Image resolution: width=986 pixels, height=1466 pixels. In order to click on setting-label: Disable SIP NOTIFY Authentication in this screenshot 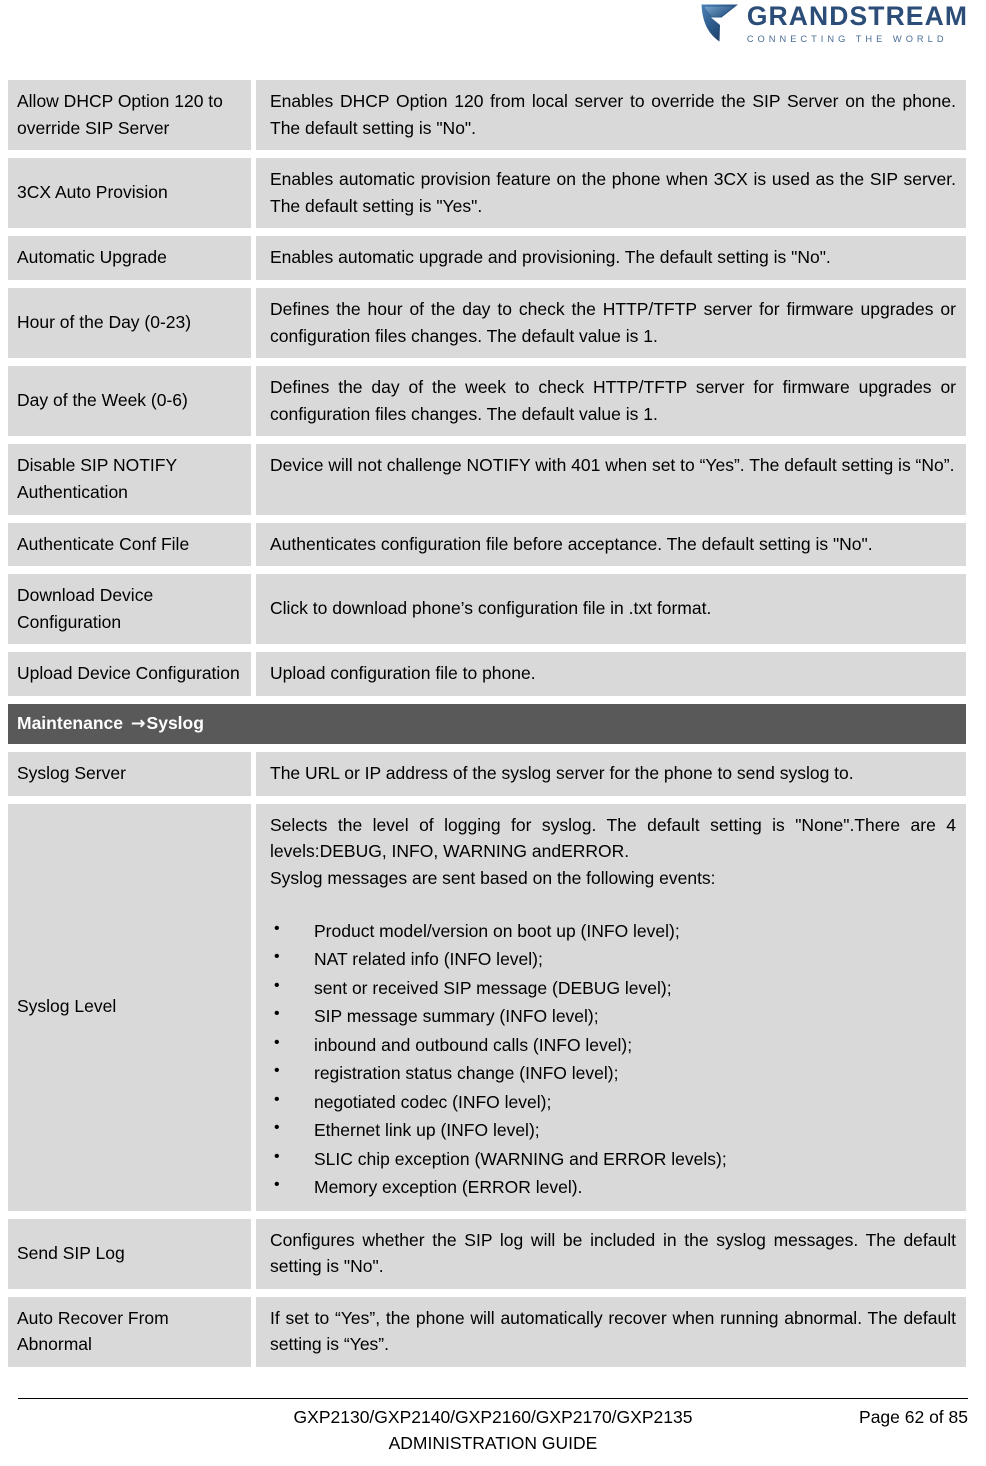, I will do `click(132, 479)`.